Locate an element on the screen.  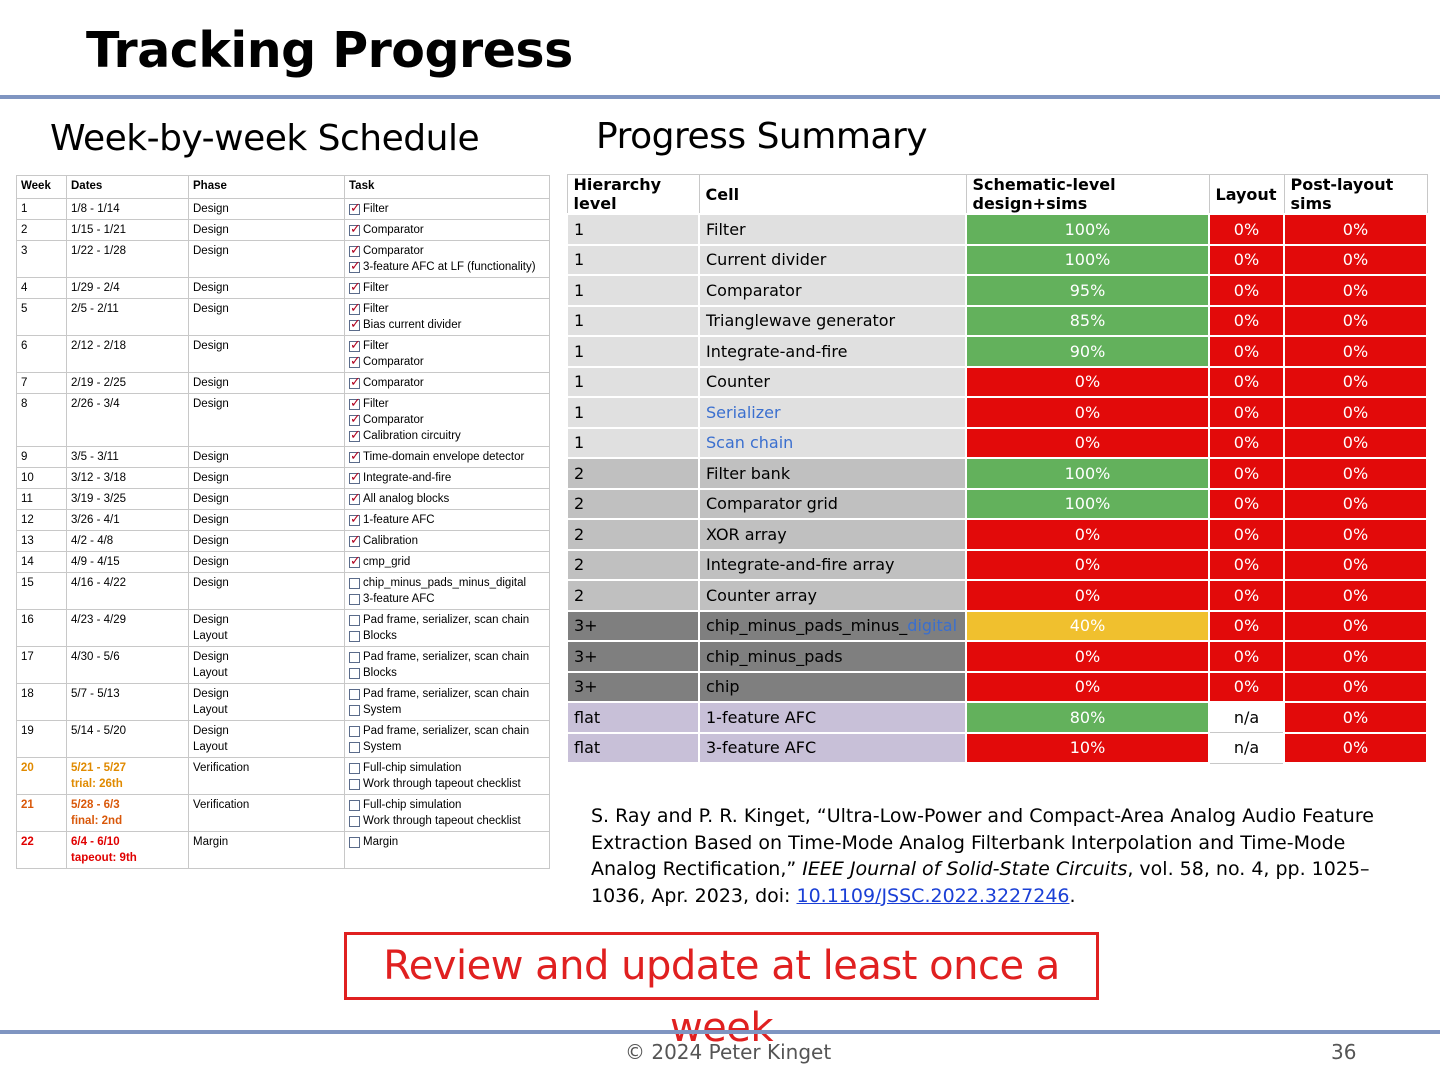
week-cell: 9 is located at coordinates (41, 457).